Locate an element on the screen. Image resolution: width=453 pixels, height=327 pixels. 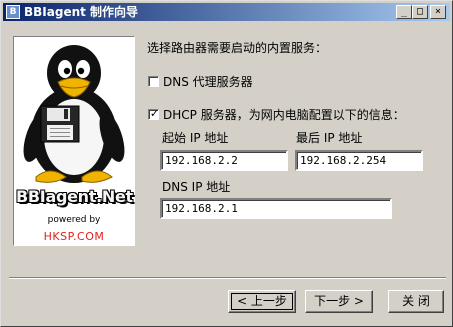
checkmark-icon: ✓ is located at coordinates (154, 113).